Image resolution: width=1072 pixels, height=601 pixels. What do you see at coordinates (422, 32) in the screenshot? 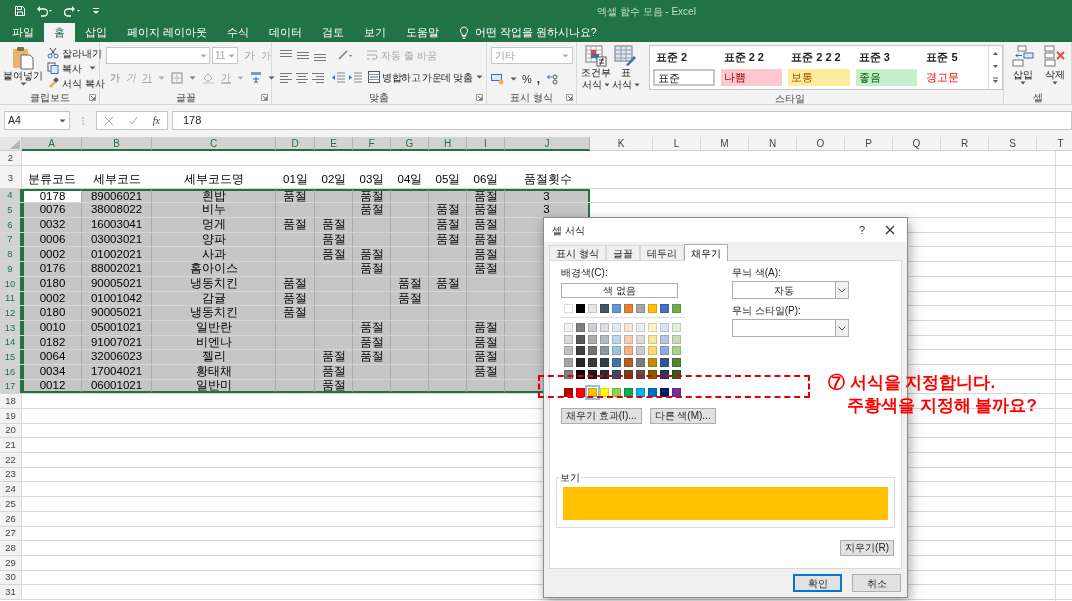
I see `ribbon-tab: 도움말` at bounding box center [422, 32].